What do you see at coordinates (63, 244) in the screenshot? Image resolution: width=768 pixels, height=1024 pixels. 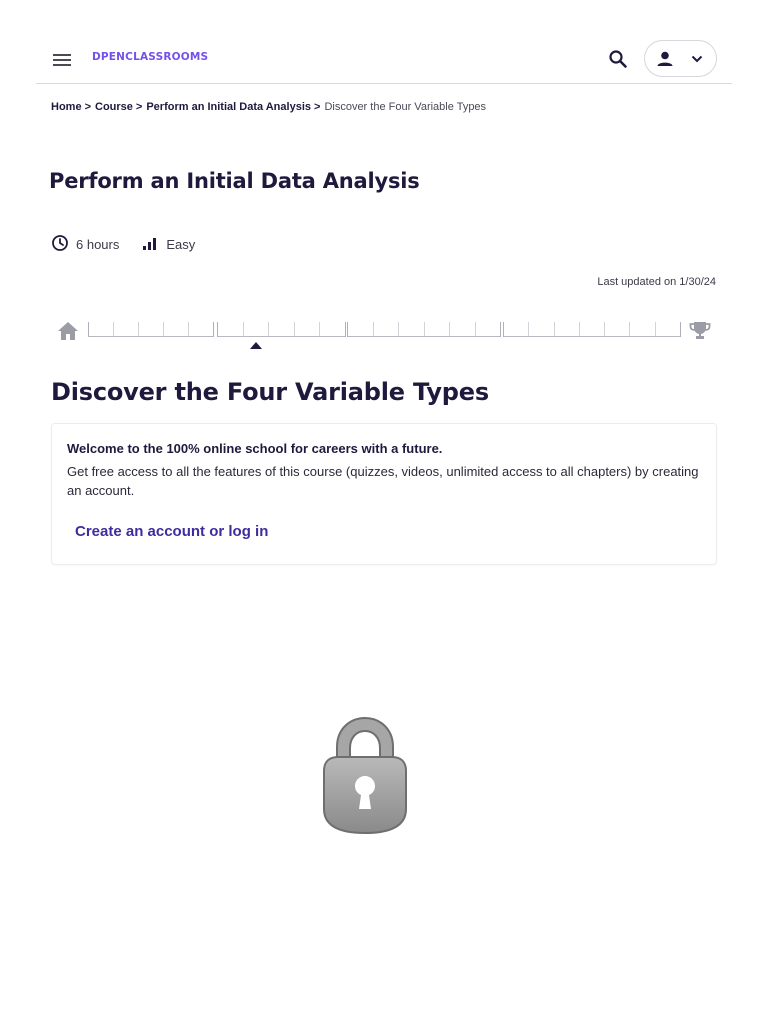 I see `clock-icon` at bounding box center [63, 244].